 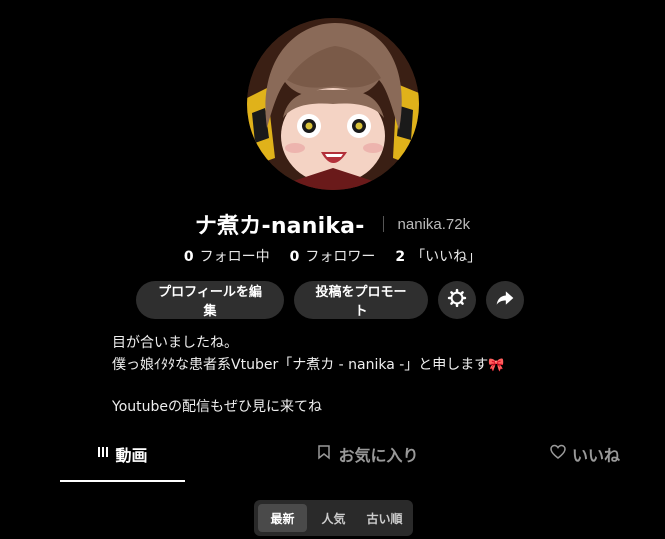 I want to click on tab-favorites: お気に入り, so click(x=367, y=461).